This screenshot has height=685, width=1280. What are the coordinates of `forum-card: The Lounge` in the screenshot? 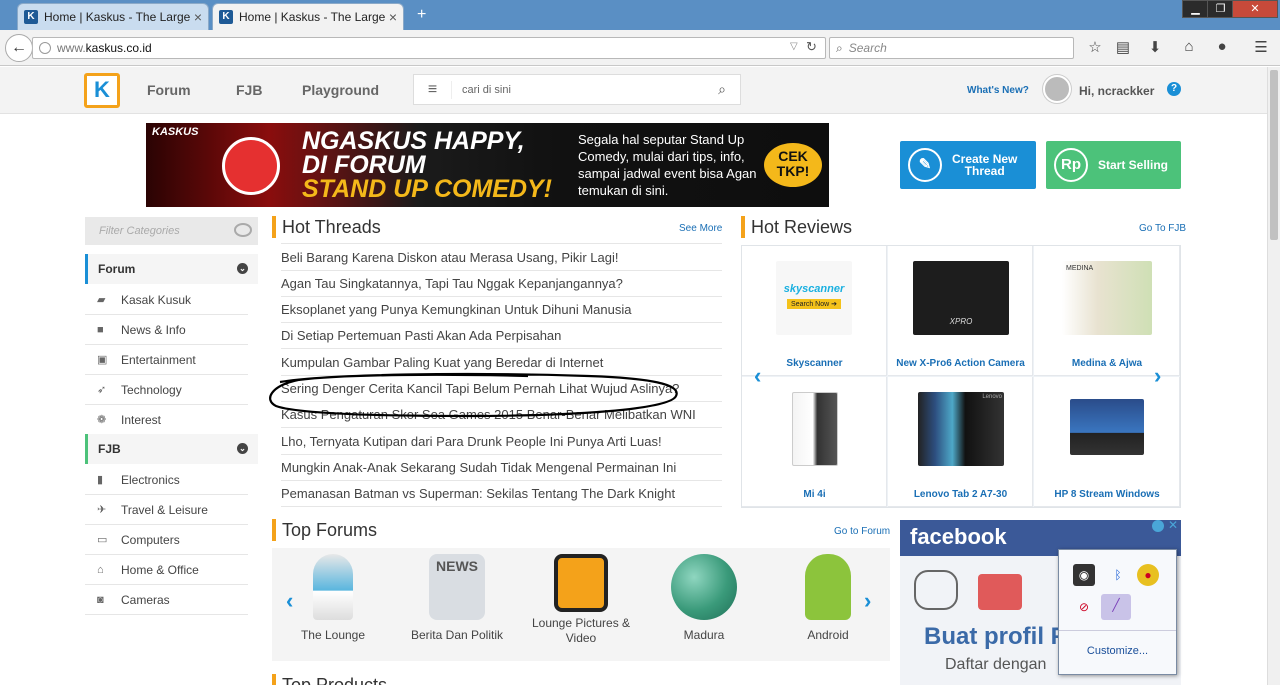 It's located at (333, 598).